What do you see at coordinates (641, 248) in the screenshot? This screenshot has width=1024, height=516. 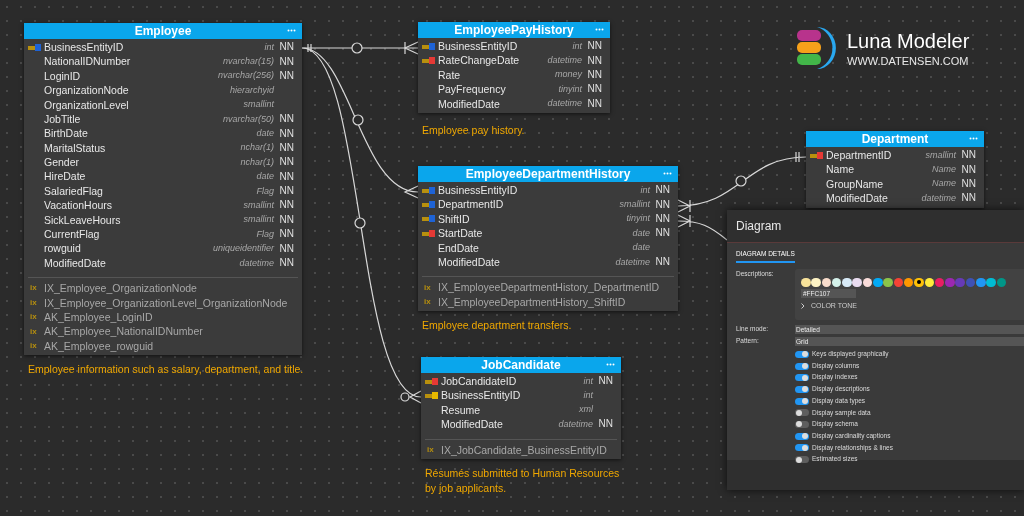 I see `column-type: date` at bounding box center [641, 248].